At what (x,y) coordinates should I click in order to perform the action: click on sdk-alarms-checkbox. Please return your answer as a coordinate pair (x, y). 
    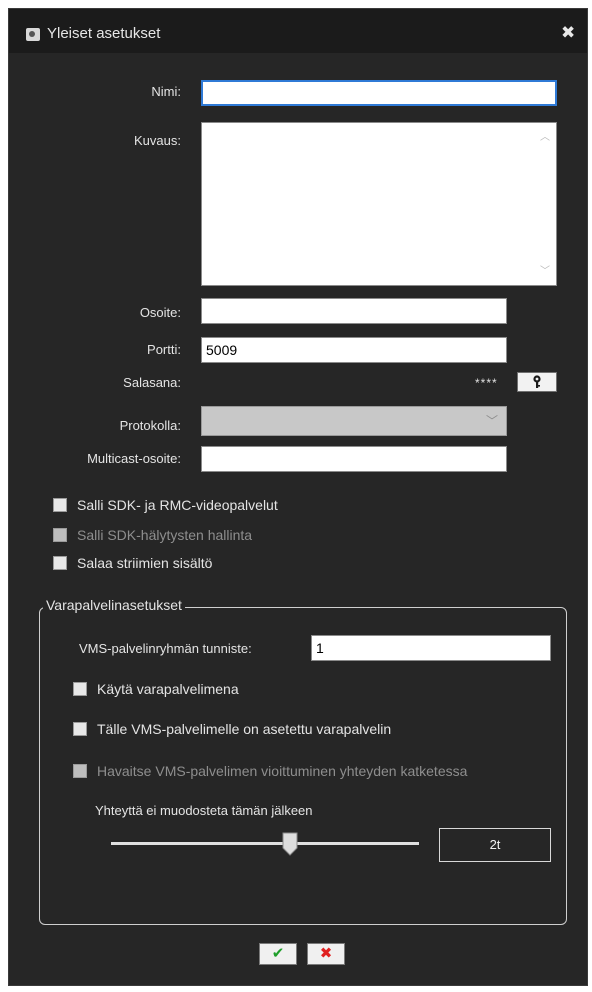
    Looking at the image, I should click on (60, 535).